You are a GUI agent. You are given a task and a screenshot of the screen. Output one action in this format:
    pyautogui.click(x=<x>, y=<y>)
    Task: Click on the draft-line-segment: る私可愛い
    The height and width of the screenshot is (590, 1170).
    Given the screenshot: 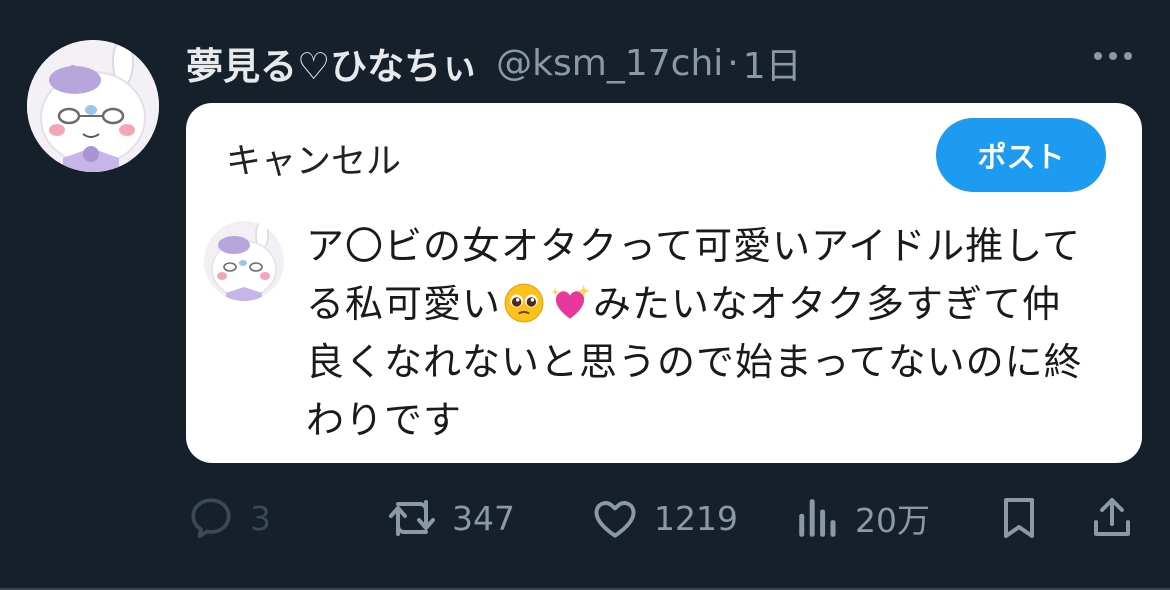 What is the action you would take?
    pyautogui.click(x=404, y=304)
    